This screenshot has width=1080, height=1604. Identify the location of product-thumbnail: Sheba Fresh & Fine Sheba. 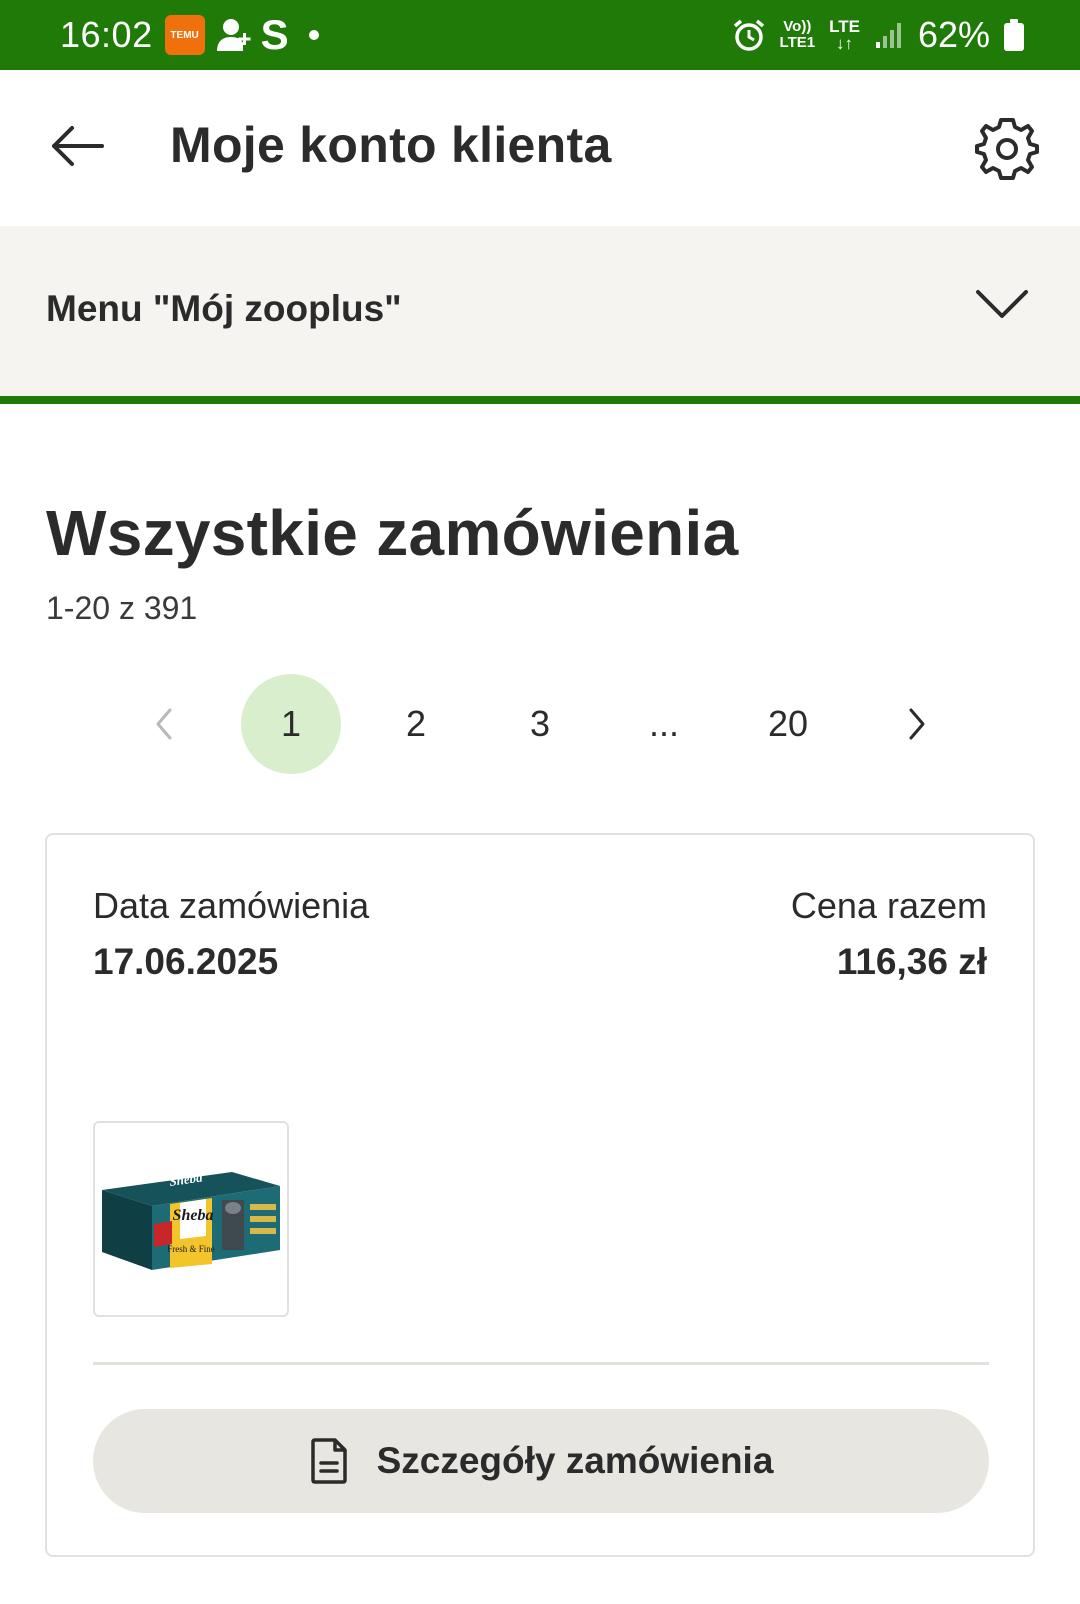
(191, 1219).